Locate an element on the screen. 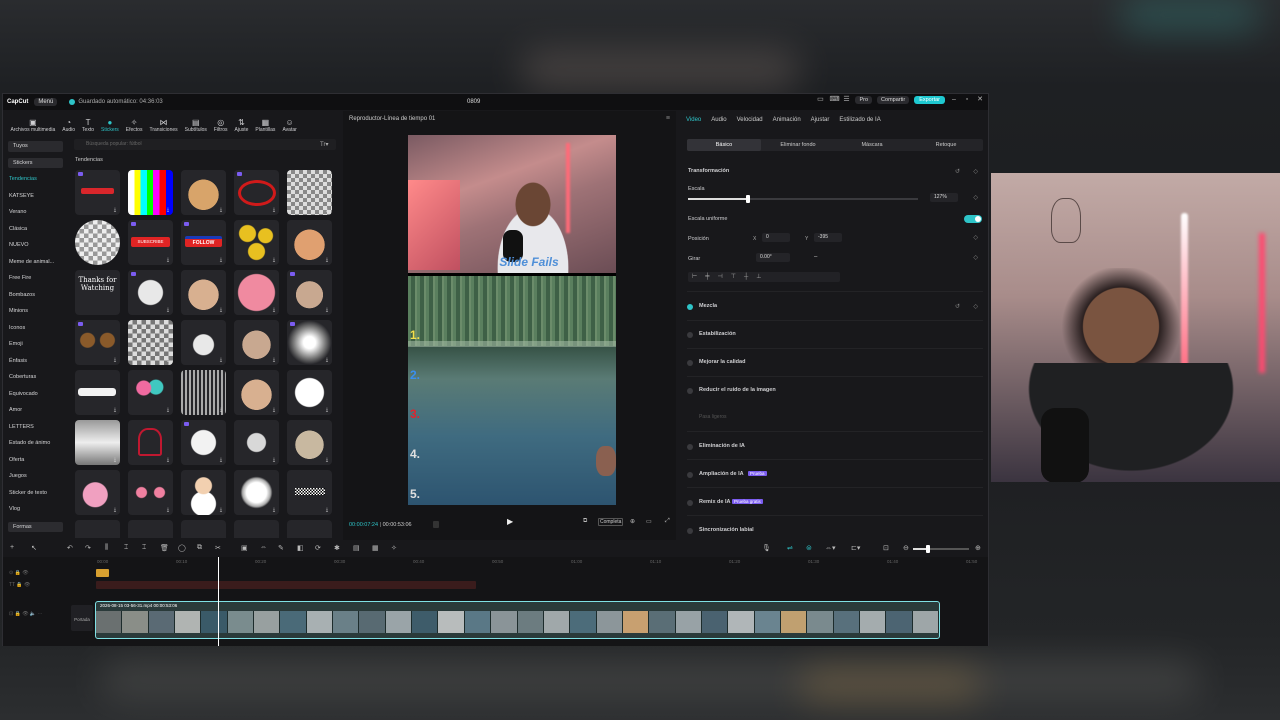  tab-text: T Texto is located at coordinates (88, 123).